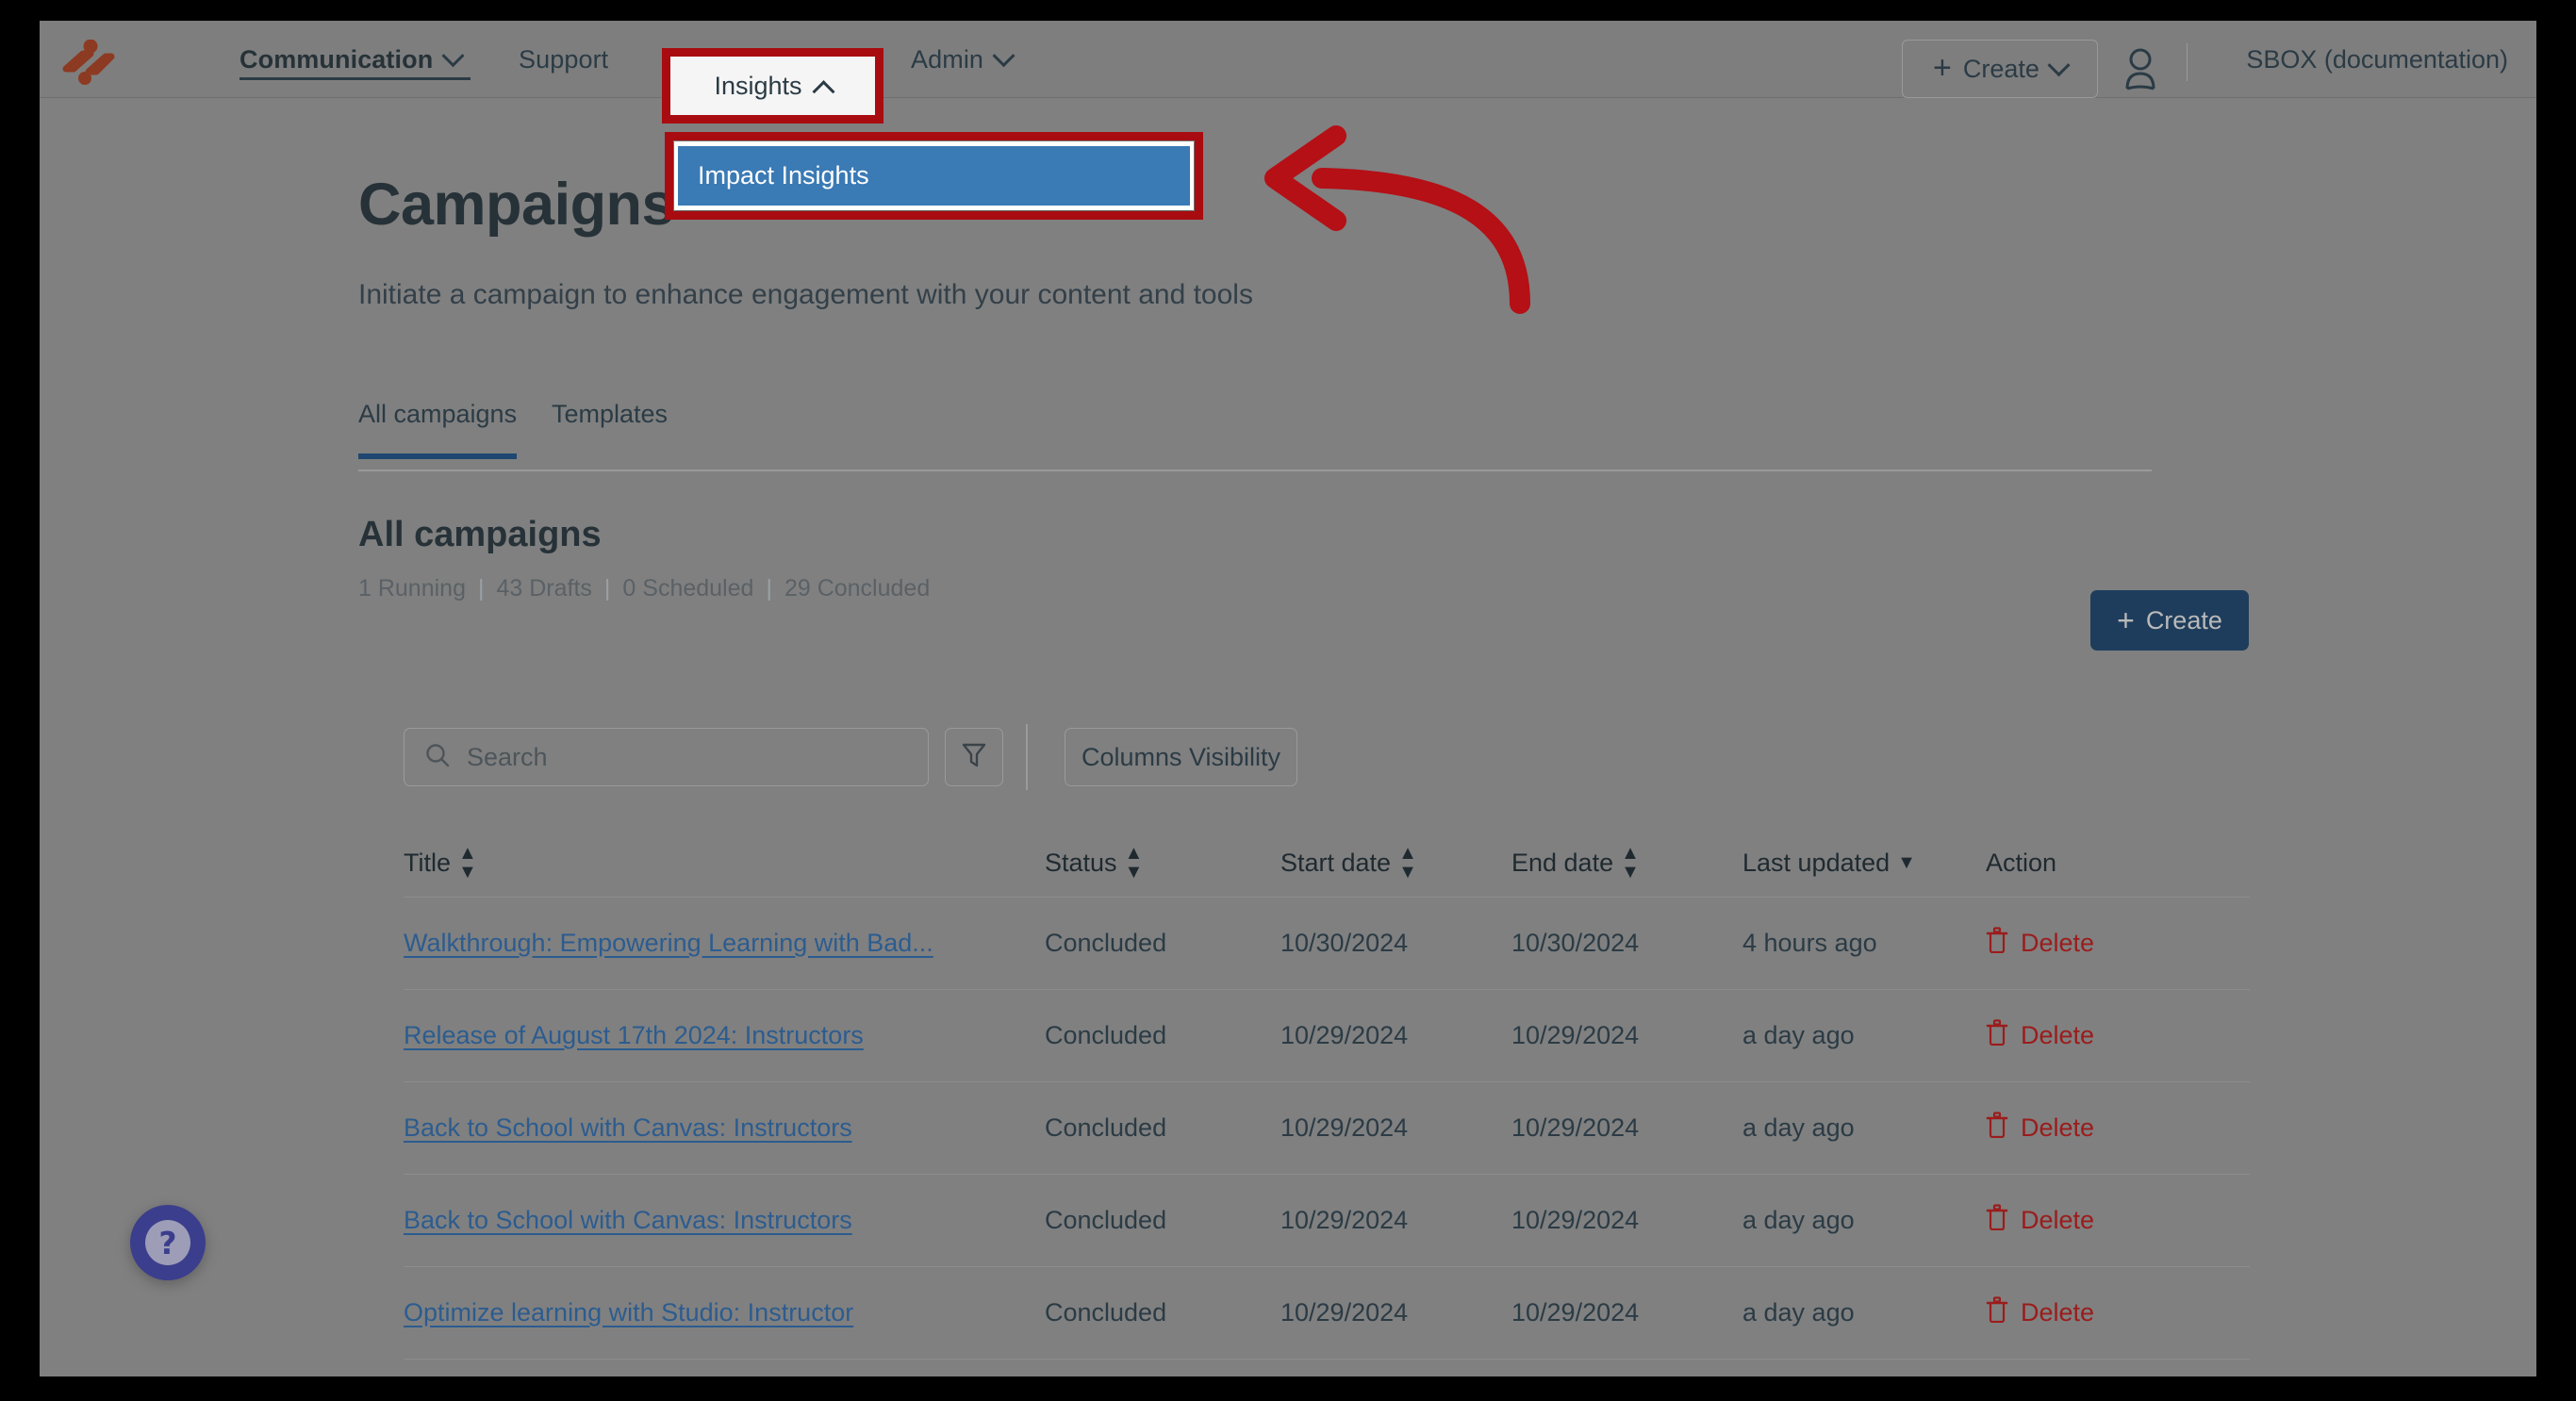  What do you see at coordinates (610, 426) in the screenshot?
I see `tab-templates: Templates` at bounding box center [610, 426].